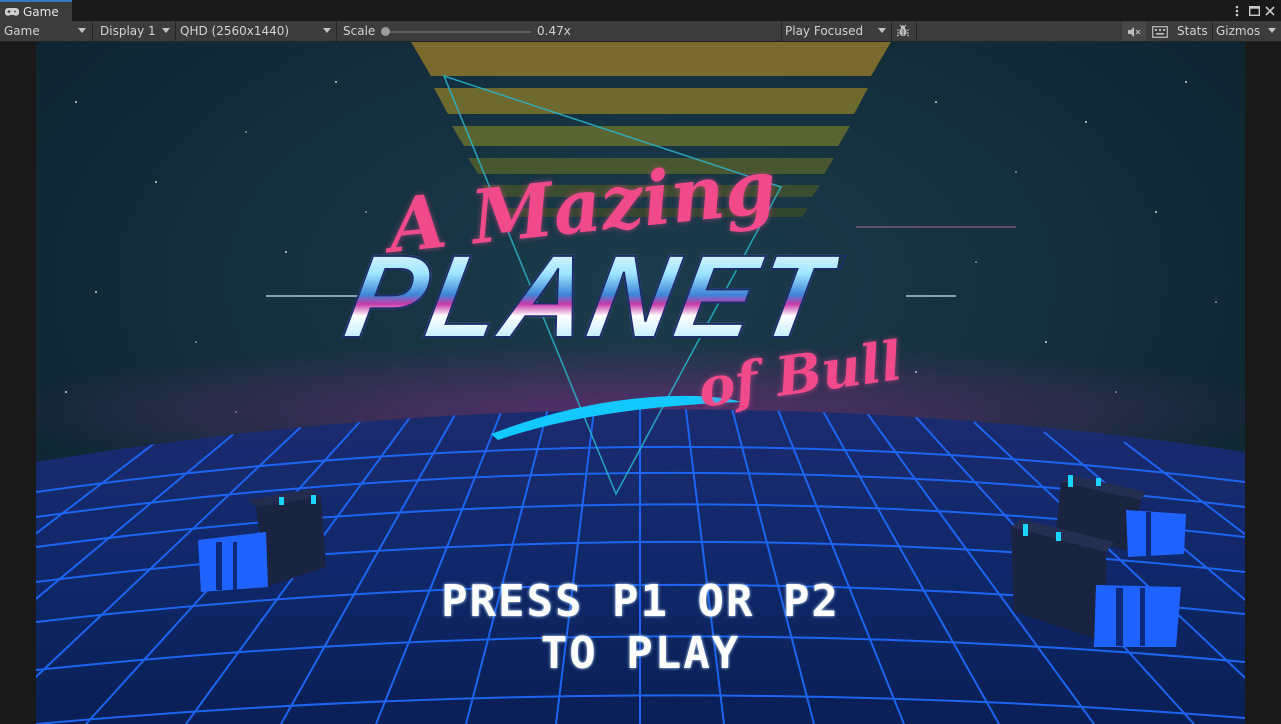  Describe the element at coordinates (41, 11) in the screenshot. I see `tab-game-label: Game` at that location.